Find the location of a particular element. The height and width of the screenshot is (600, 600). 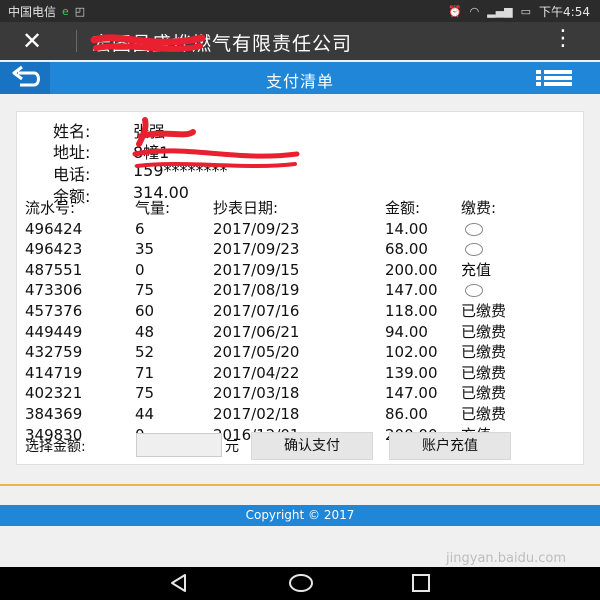

date-cell: 2017/09/15 is located at coordinates (256, 269).